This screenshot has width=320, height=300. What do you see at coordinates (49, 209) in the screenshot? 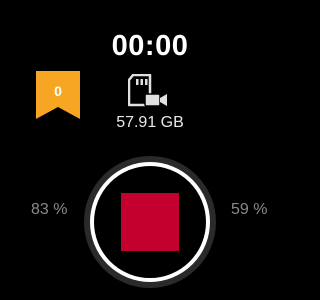
I see `left-level-percent: 83 %` at bounding box center [49, 209].